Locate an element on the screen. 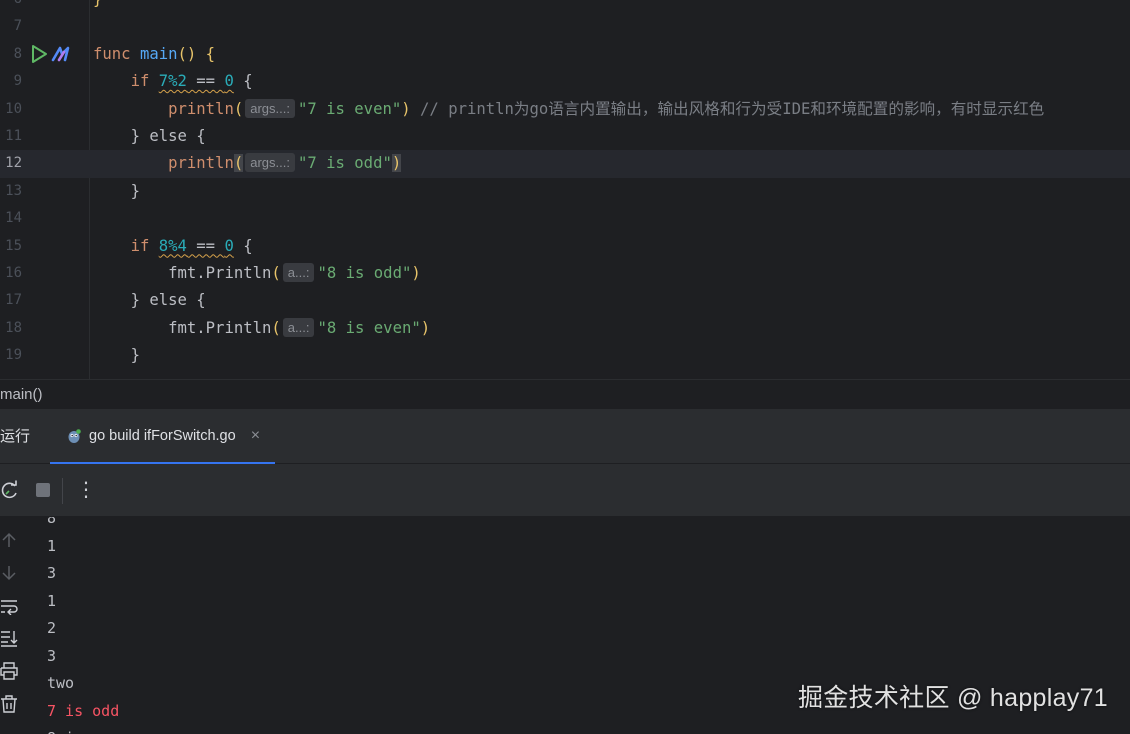  code-text: println(args...: "7 is odd") is located at coordinates (285, 163).